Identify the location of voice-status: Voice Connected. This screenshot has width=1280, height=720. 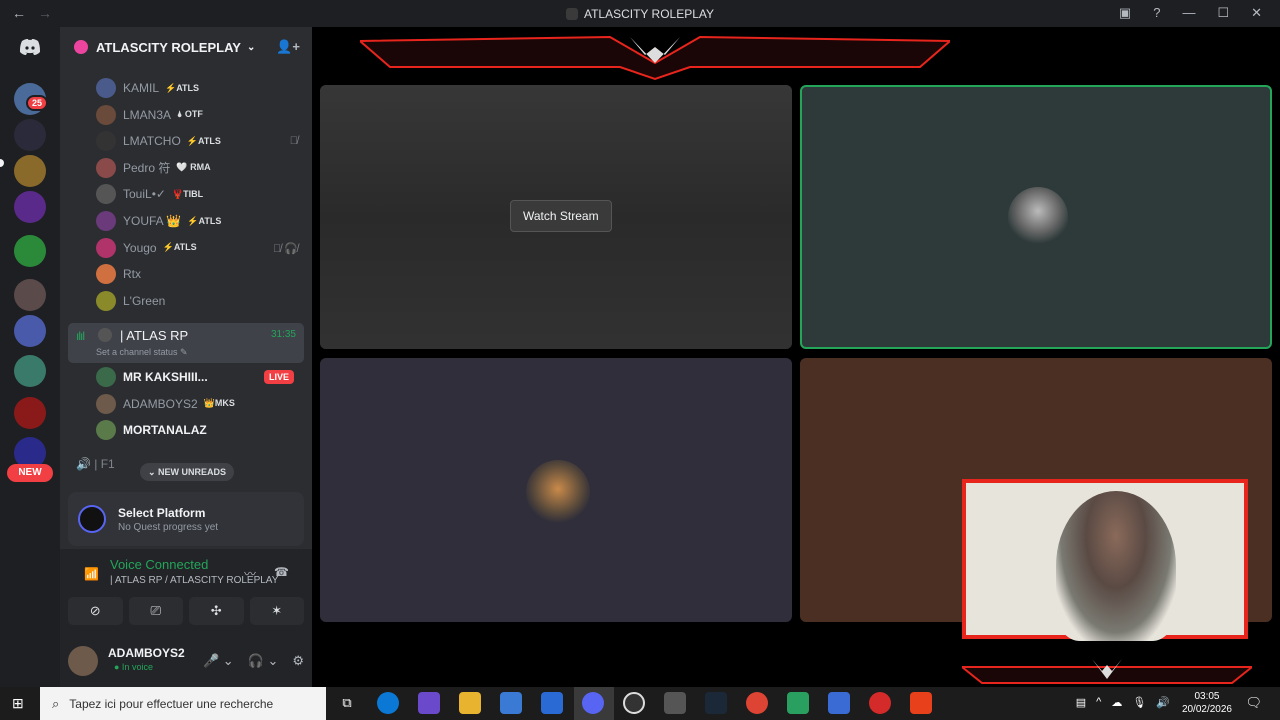
(159, 564).